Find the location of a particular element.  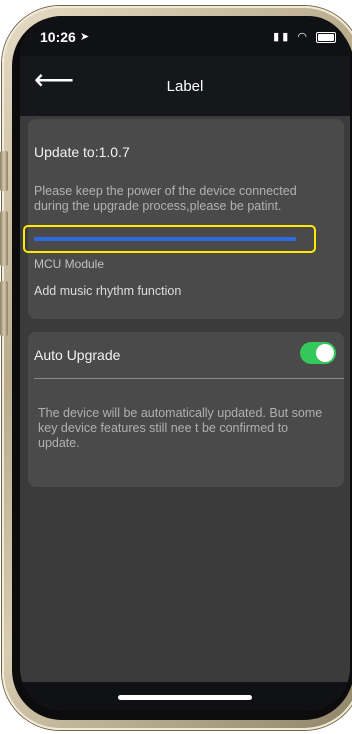

volume-down-button is located at coordinates (4, 308).